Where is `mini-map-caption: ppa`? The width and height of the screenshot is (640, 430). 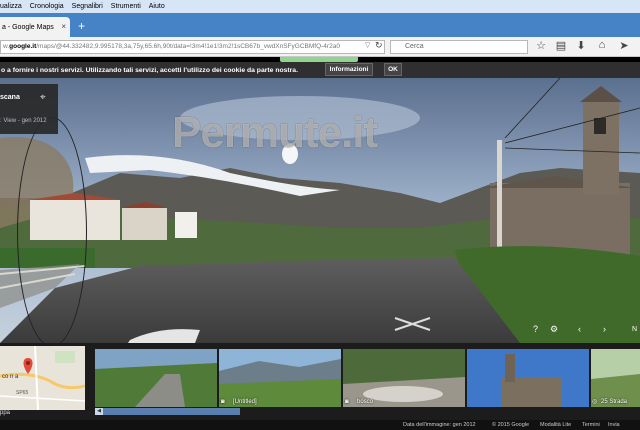
mini-map-caption: ppa is located at coordinates (42, 415).